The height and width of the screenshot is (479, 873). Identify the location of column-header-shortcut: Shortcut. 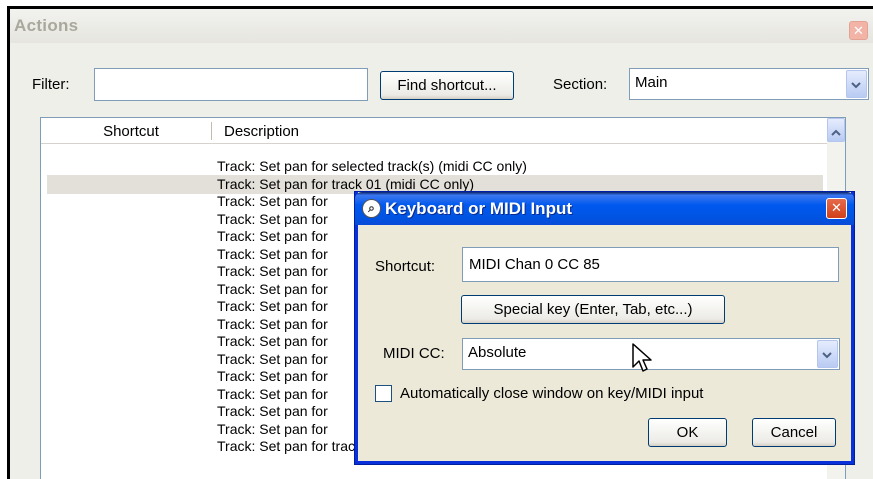
(131, 131).